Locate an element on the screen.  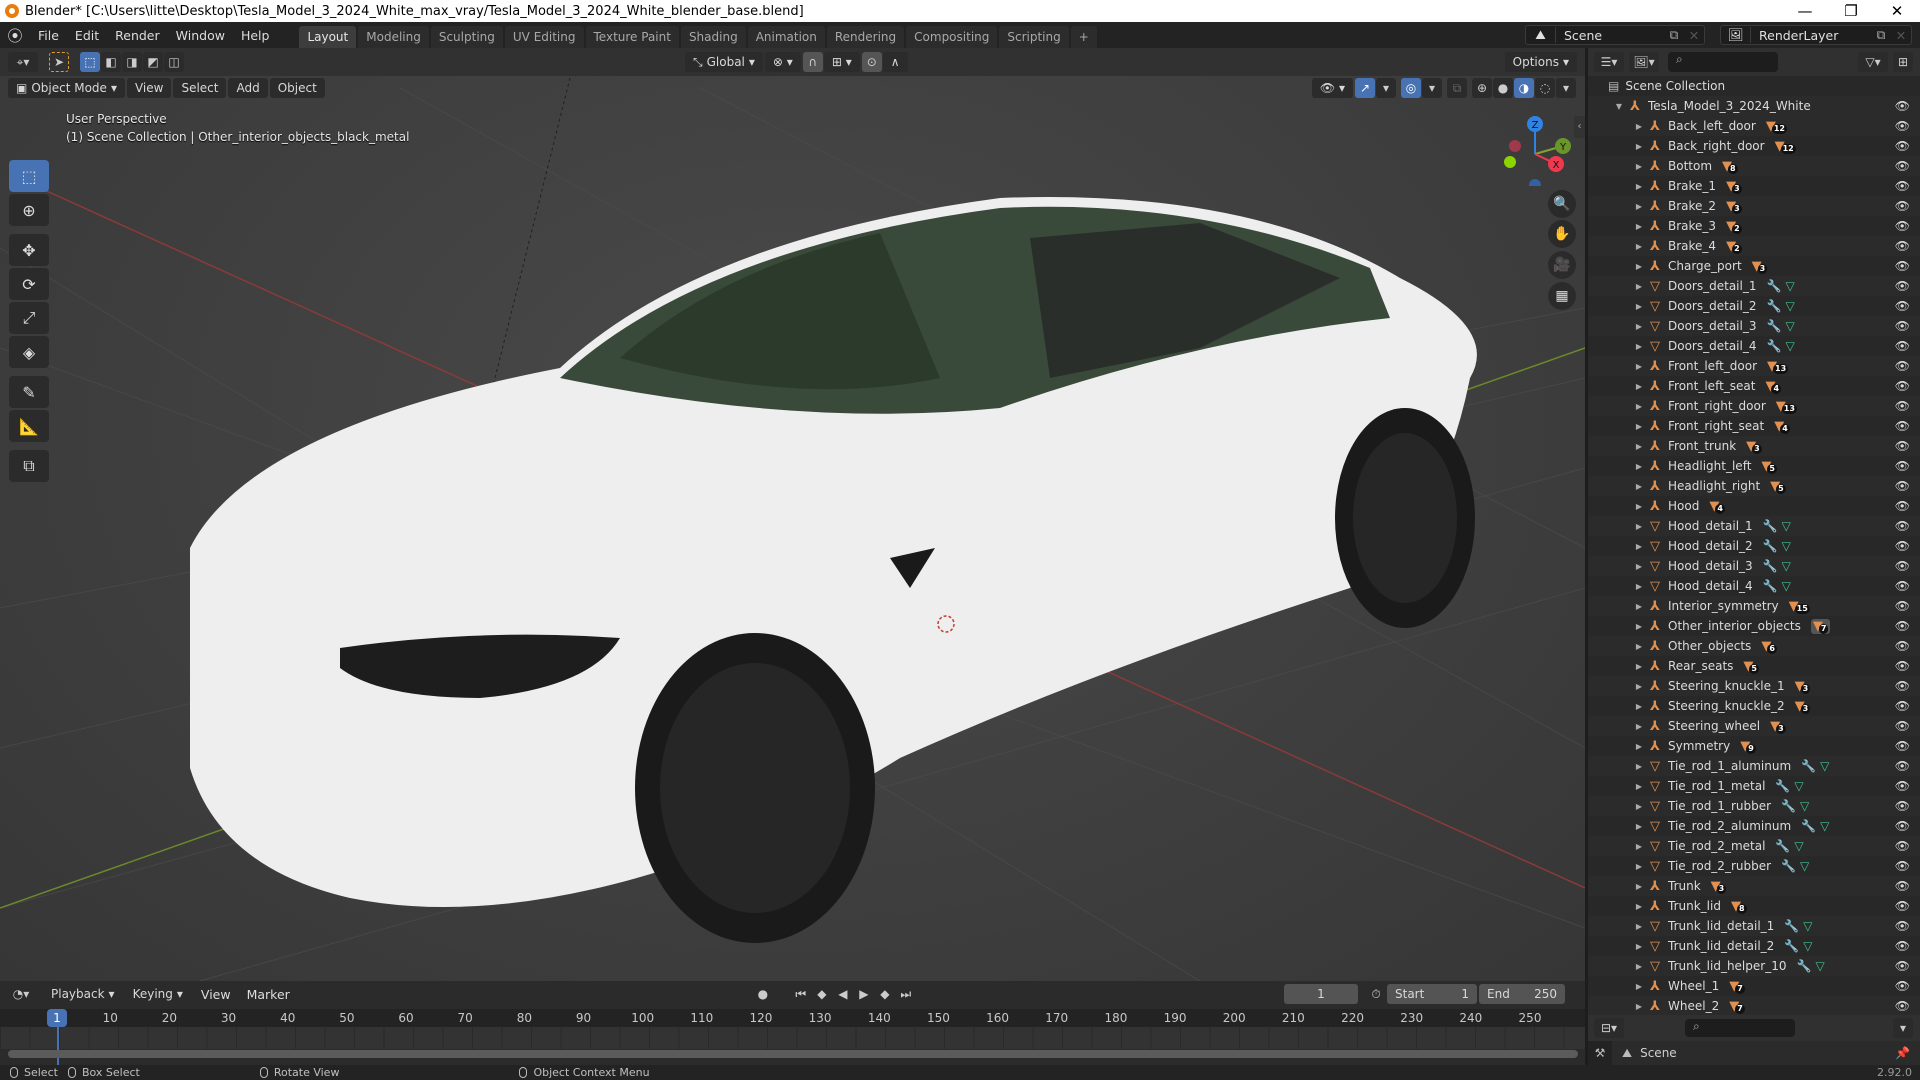
play-icon: ▶ is located at coordinates (863, 994).